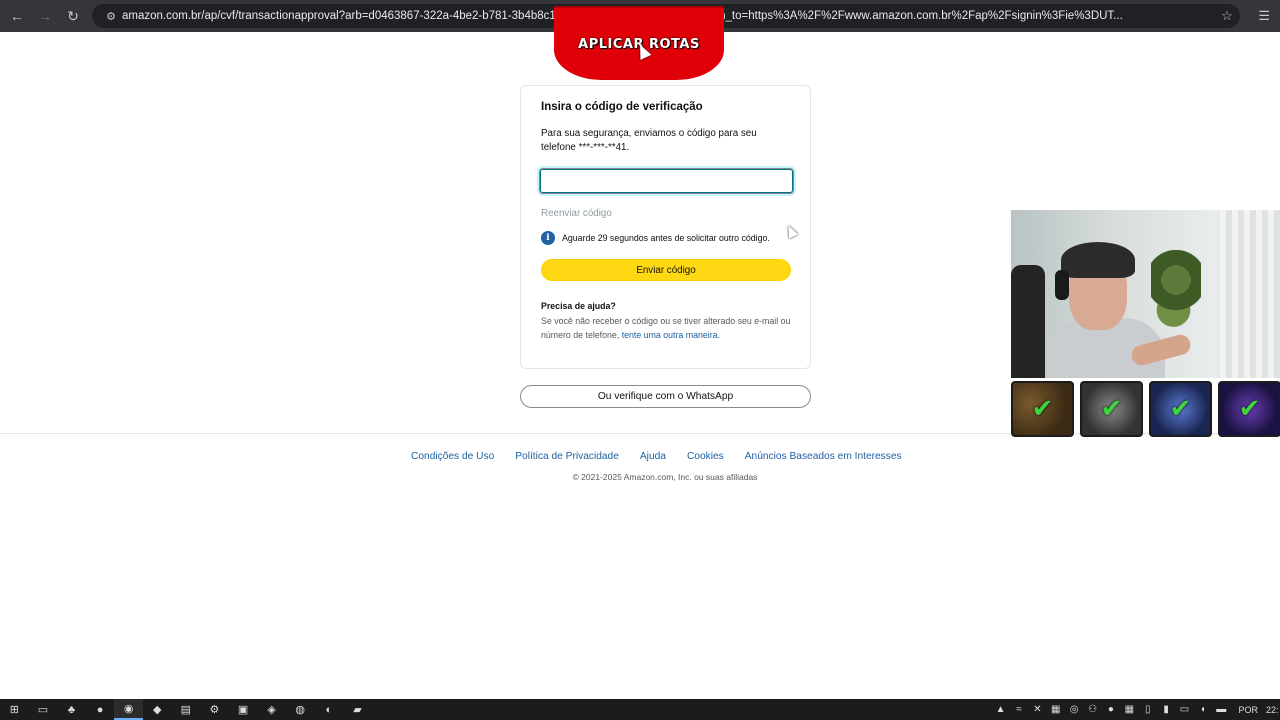 This screenshot has width=1280, height=720. I want to click on app-icon: ♣, so click(71, 709).